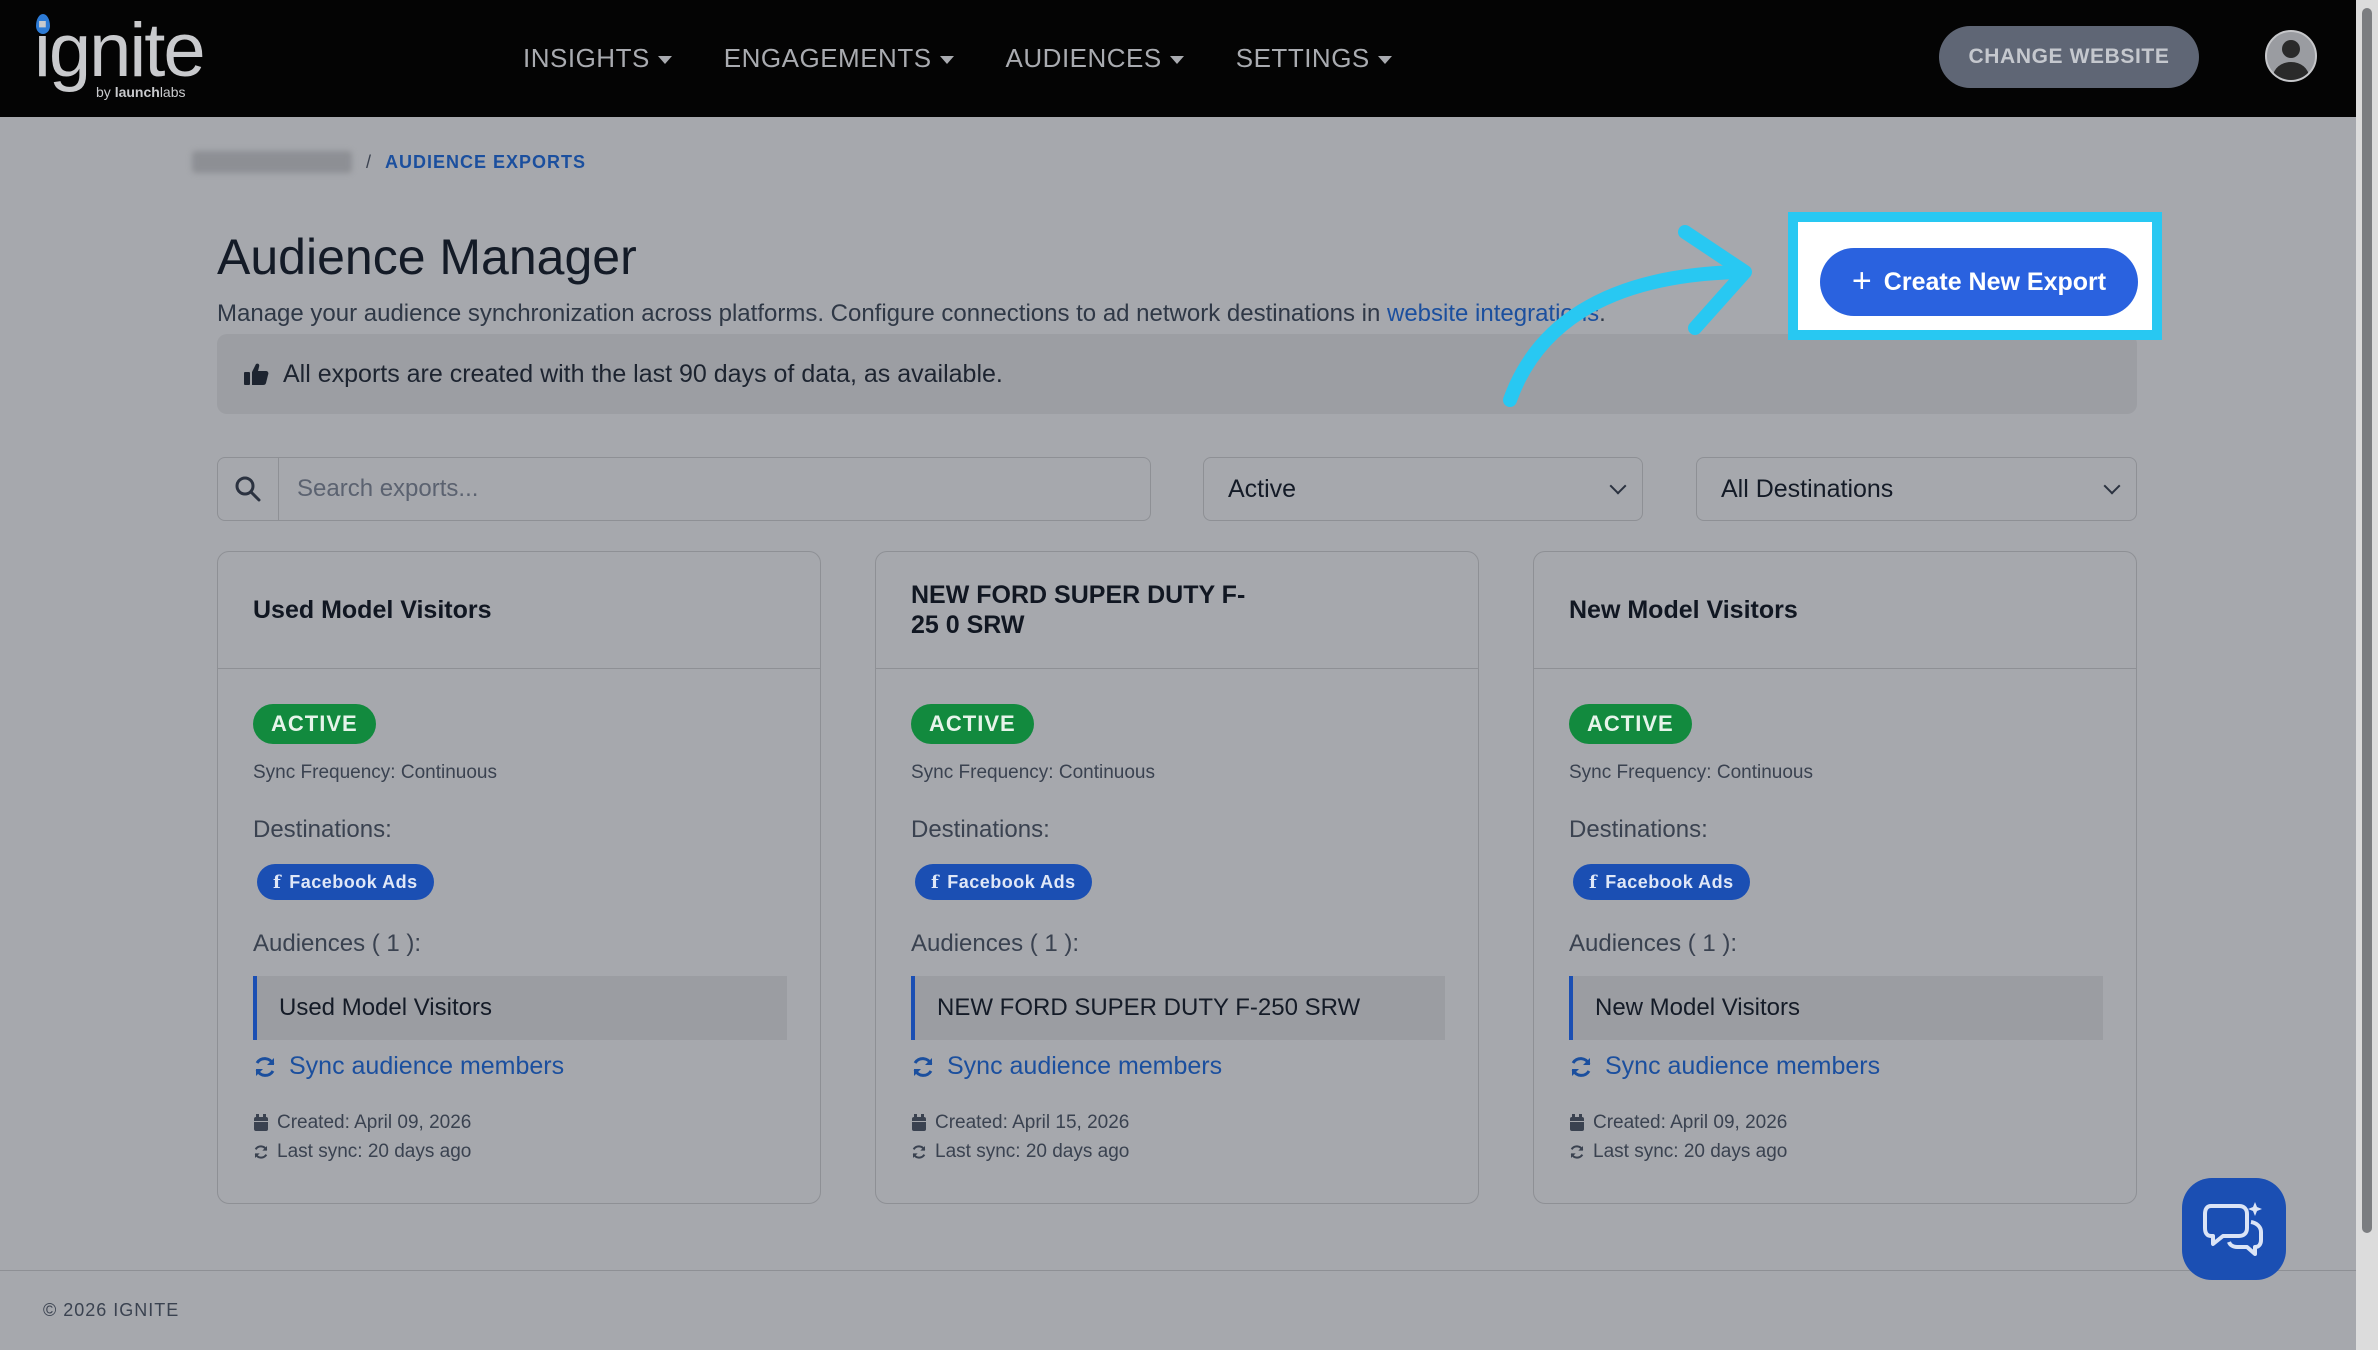 Image resolution: width=2378 pixels, height=1350 pixels. I want to click on pointer-arrow-annotation, so click(1627, 316).